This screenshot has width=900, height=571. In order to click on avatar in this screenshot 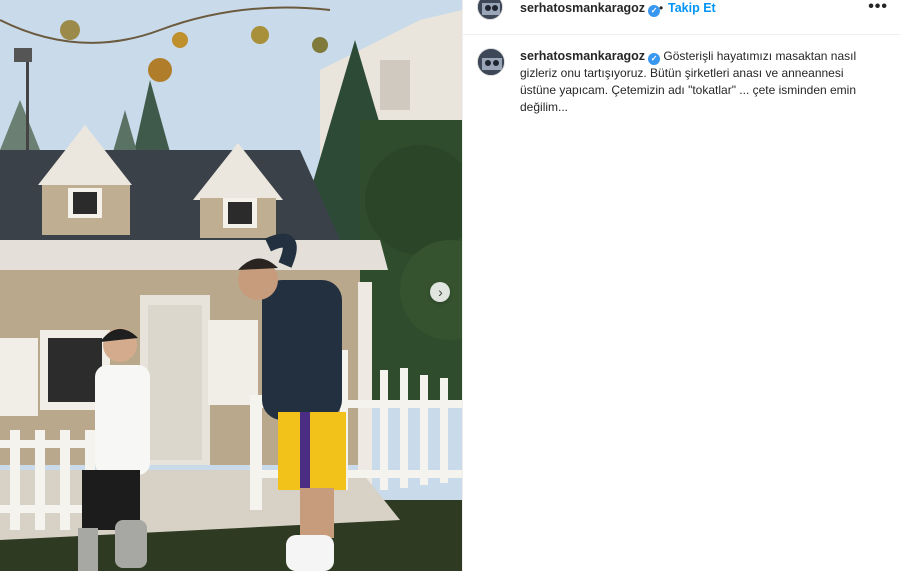, I will do `click(490, 10)`.